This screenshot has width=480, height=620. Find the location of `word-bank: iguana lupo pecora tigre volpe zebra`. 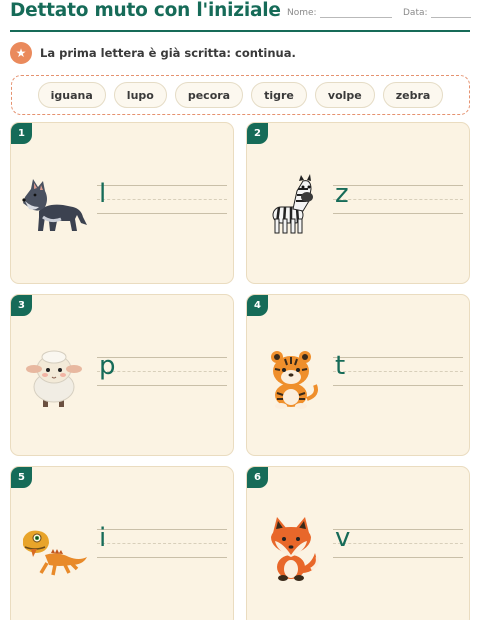

word-bank: iguana lupo pecora tigre volpe zebra is located at coordinates (240, 95).